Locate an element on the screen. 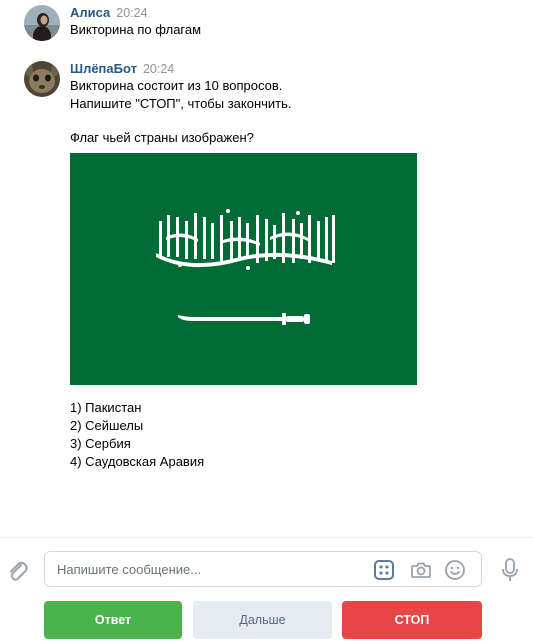 This screenshot has width=533, height=644. microphone-icon is located at coordinates (510, 570).